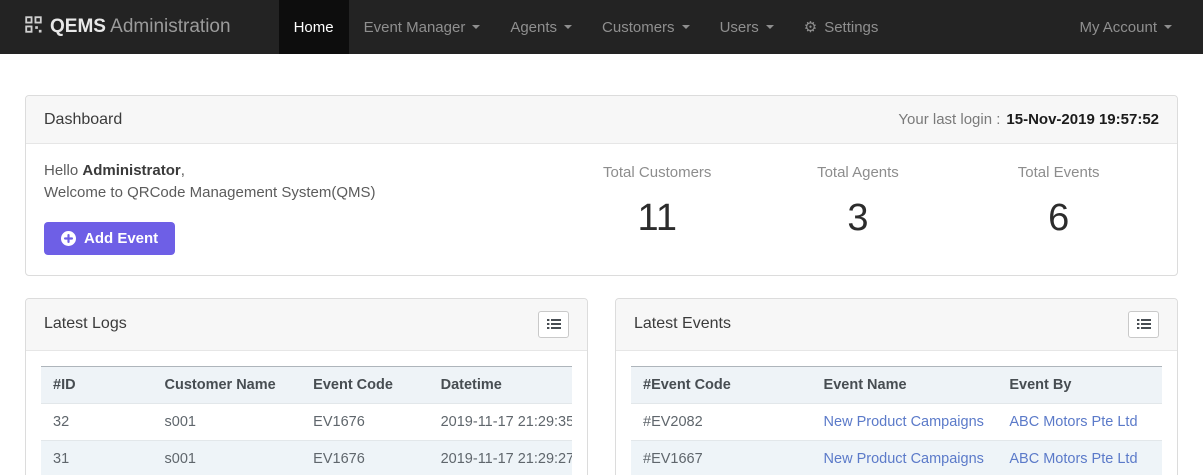 Image resolution: width=1203 pixels, height=475 pixels. What do you see at coordinates (657, 218) in the screenshot?
I see `stat-value: 11` at bounding box center [657, 218].